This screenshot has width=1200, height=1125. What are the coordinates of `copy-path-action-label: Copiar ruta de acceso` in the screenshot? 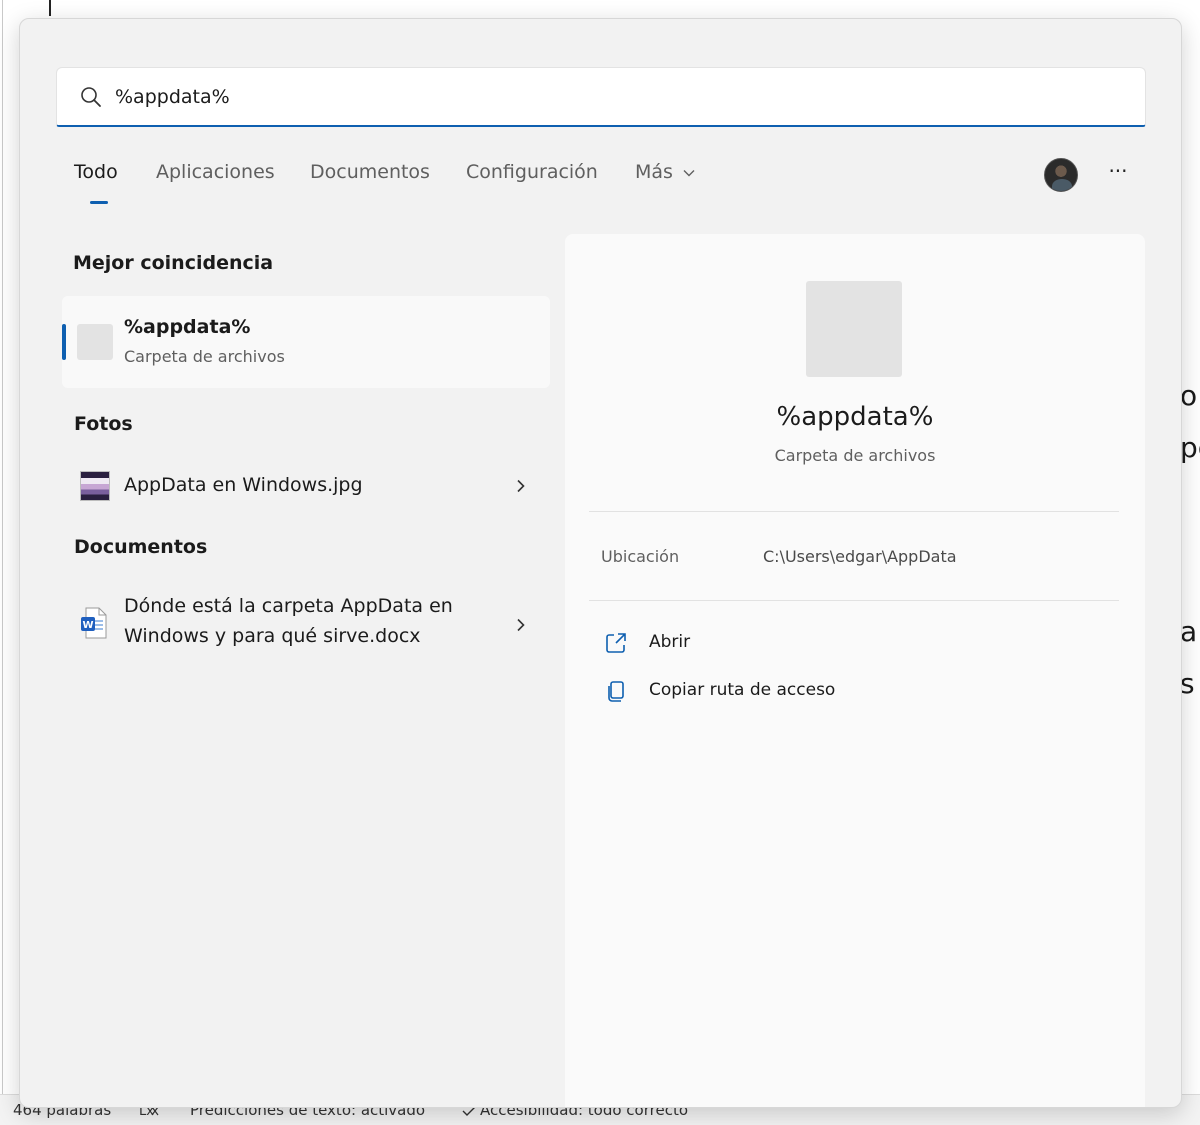 It's located at (742, 690).